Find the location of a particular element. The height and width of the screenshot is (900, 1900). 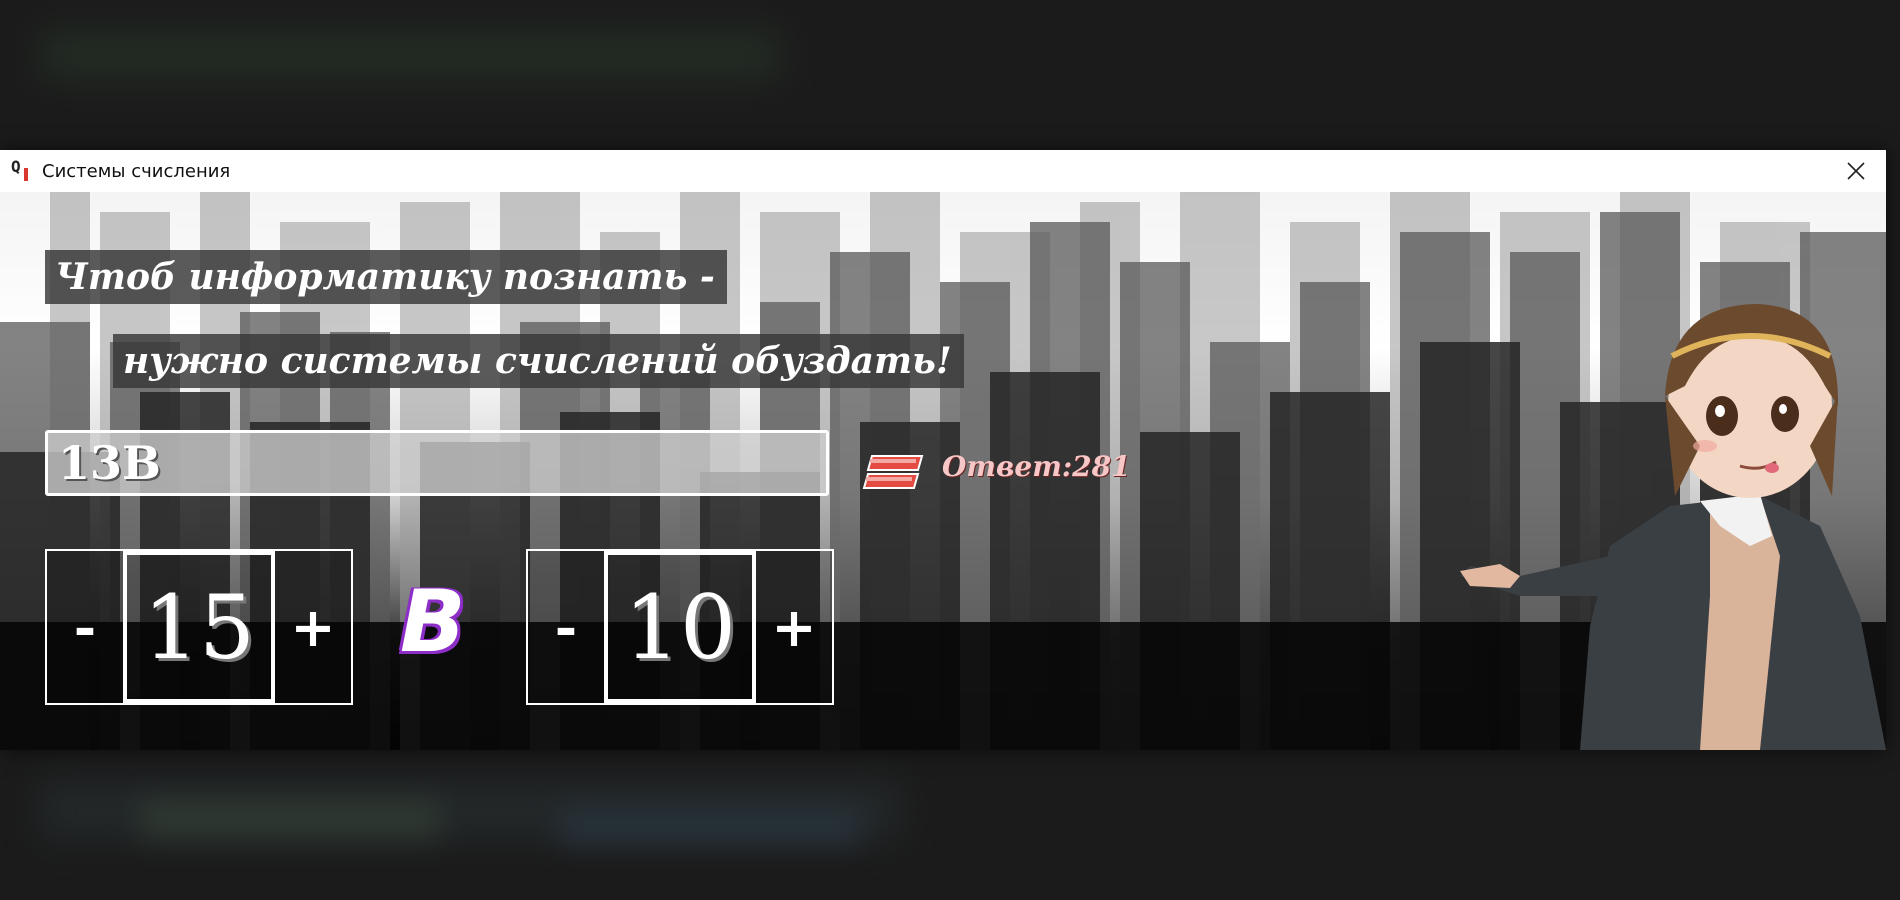

from-base-spinner: - 15 + is located at coordinates (199, 627).